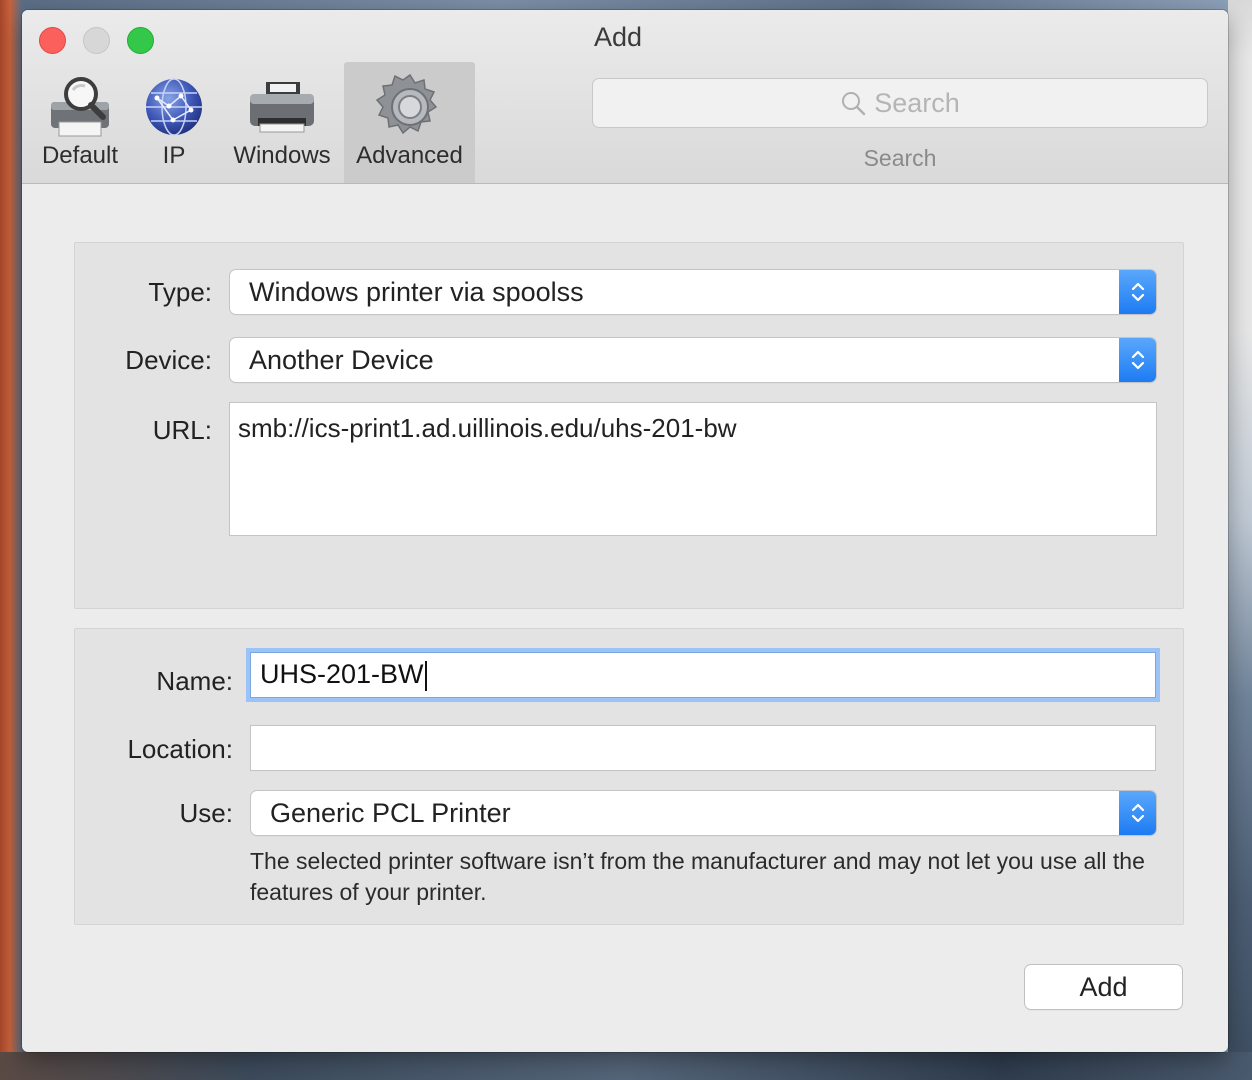 The height and width of the screenshot is (1080, 1252). What do you see at coordinates (703, 675) in the screenshot?
I see `name-field: UHS-201-BW` at bounding box center [703, 675].